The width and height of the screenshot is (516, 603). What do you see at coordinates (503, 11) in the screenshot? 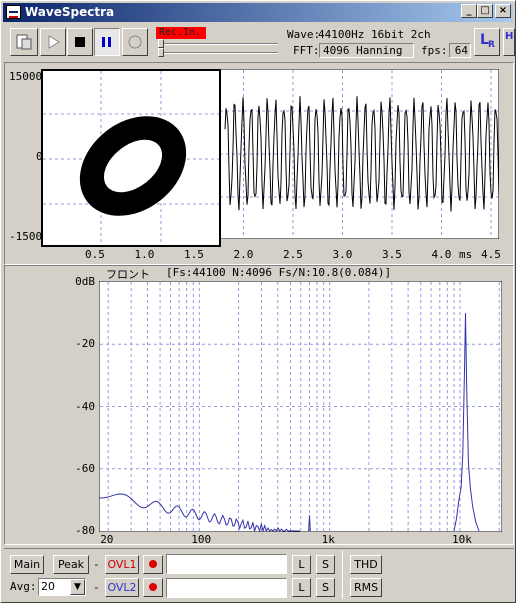
I see `close-button: ×` at bounding box center [503, 11].